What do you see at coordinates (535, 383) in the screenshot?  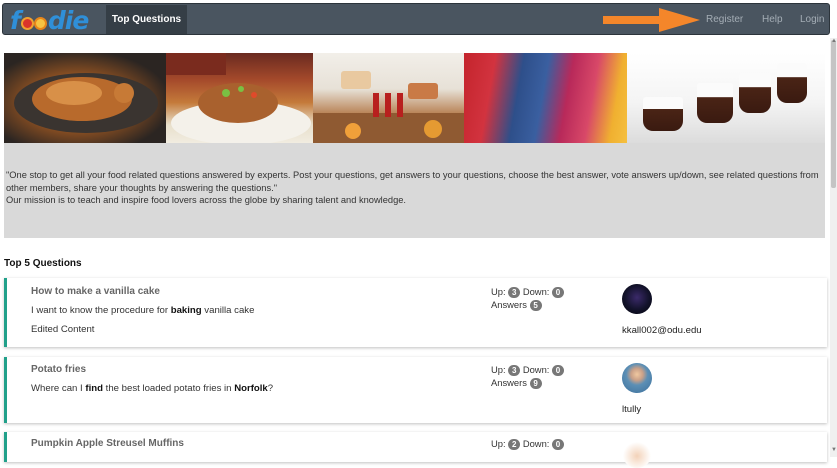 I see `answers-count-badge: 9` at bounding box center [535, 383].